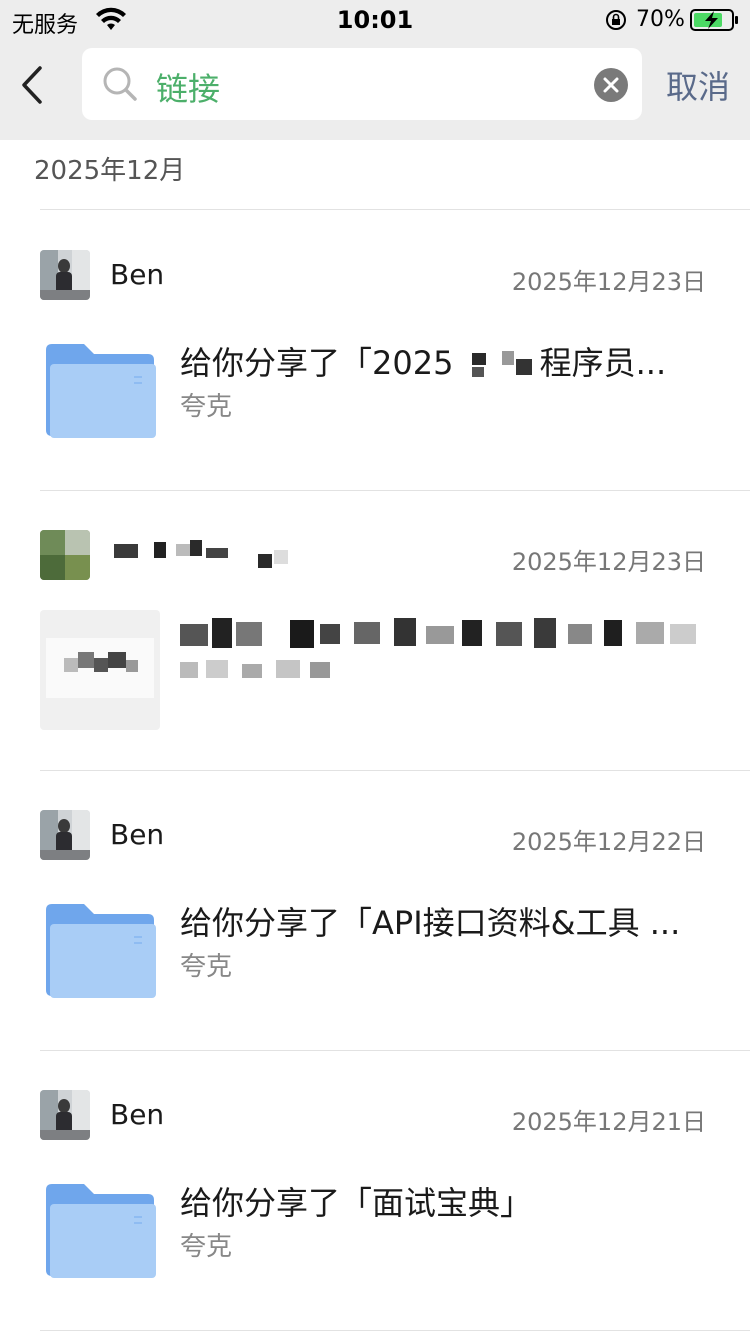 The height and width of the screenshot is (1334, 750). What do you see at coordinates (205, 556) in the screenshot?
I see `redacted-sender` at bounding box center [205, 556].